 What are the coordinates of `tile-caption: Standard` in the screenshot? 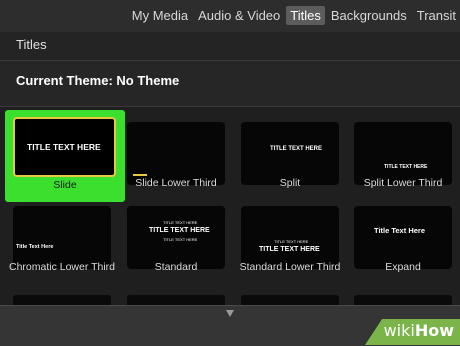 It's located at (176, 267).